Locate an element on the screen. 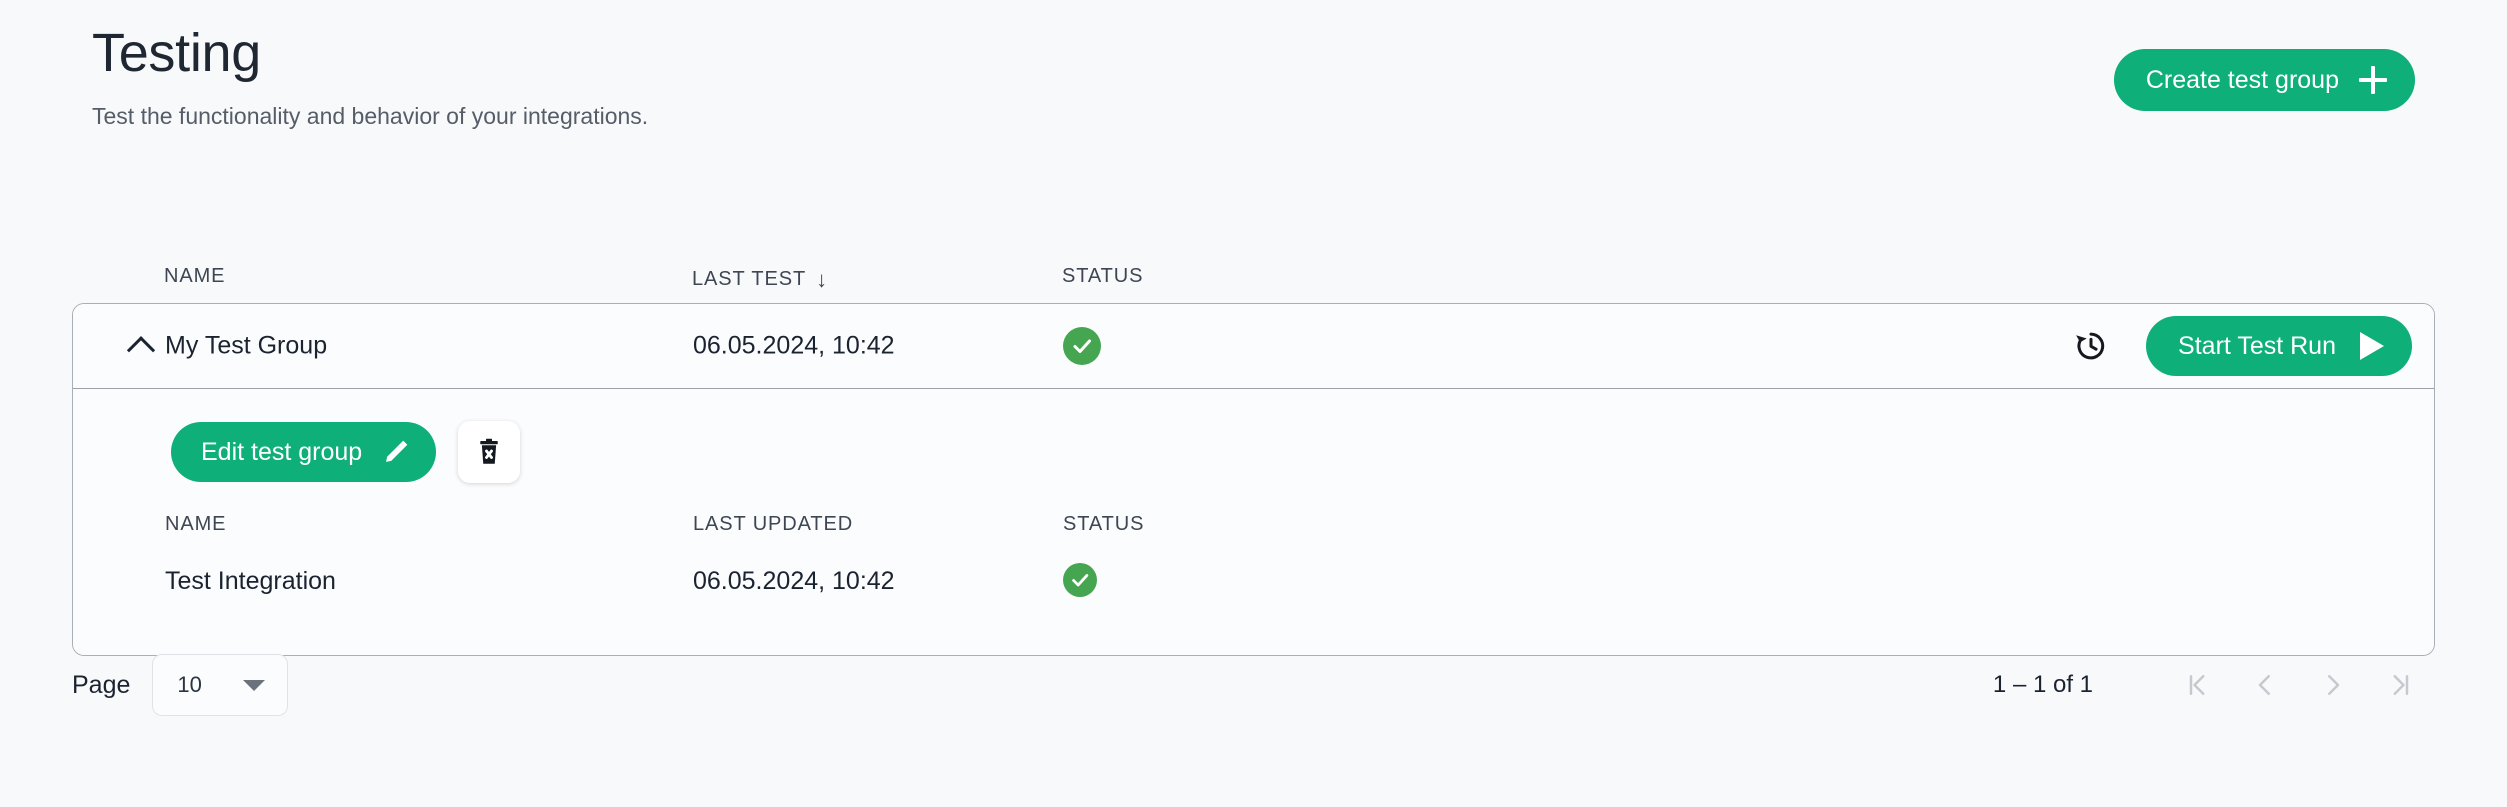  table-header-row: NAME LAST TEST ↓ STATUS is located at coordinates (1253, 279).